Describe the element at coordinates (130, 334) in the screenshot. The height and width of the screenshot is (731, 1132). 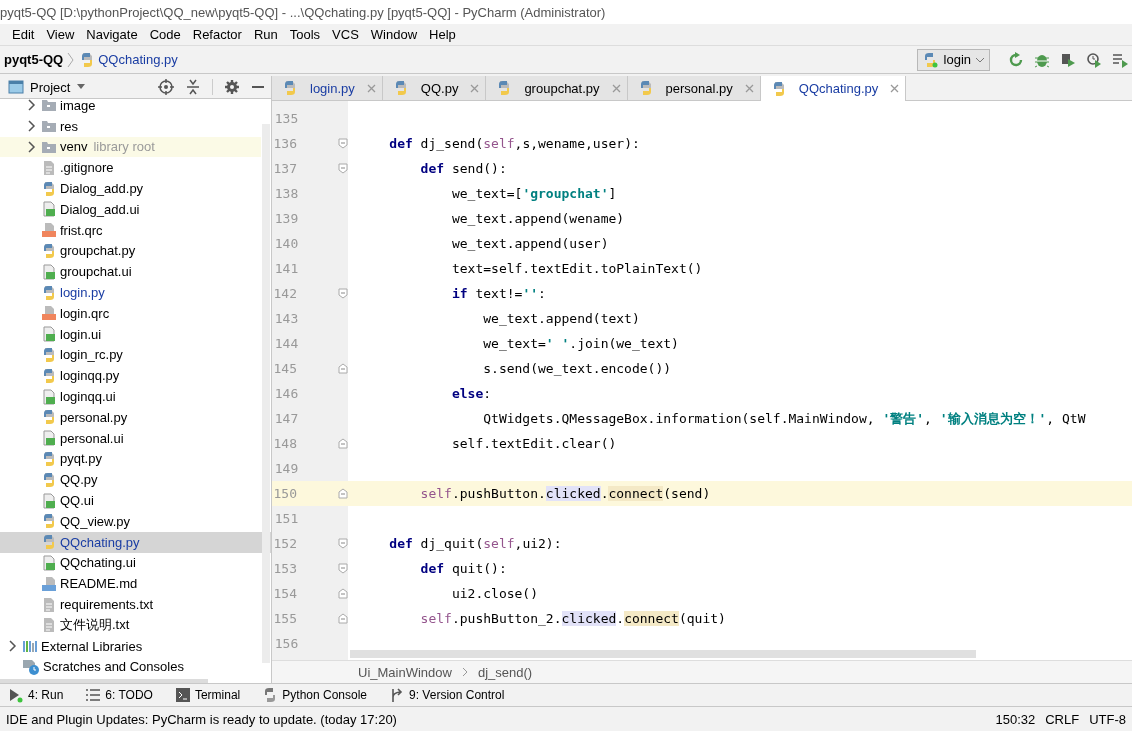
I see `tree-item: login.ui` at that location.